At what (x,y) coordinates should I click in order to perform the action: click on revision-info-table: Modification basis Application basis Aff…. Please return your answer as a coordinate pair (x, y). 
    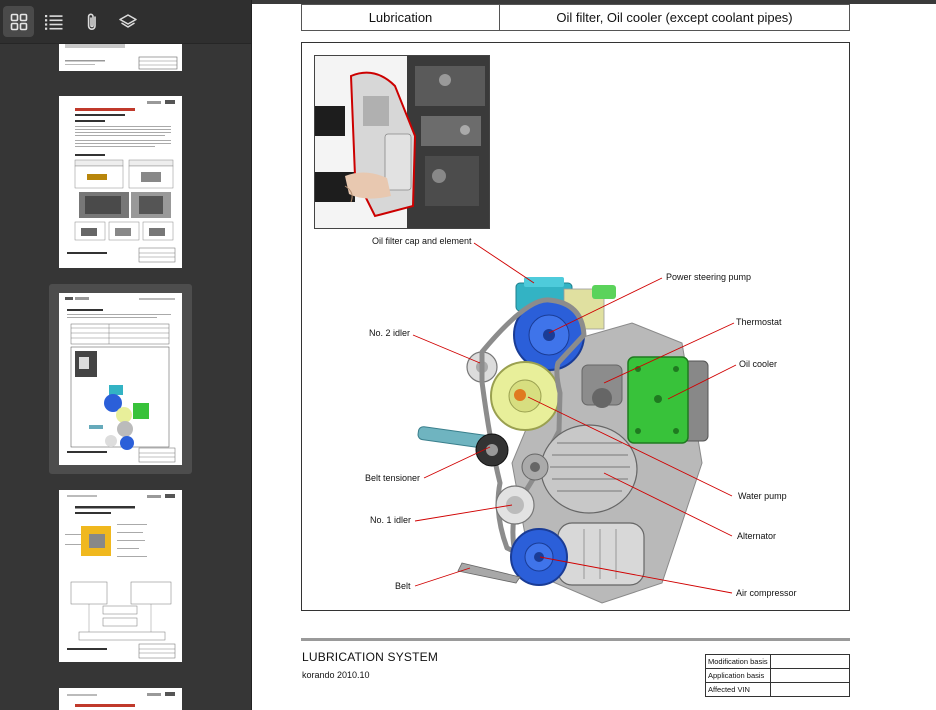
    Looking at the image, I should click on (777, 675).